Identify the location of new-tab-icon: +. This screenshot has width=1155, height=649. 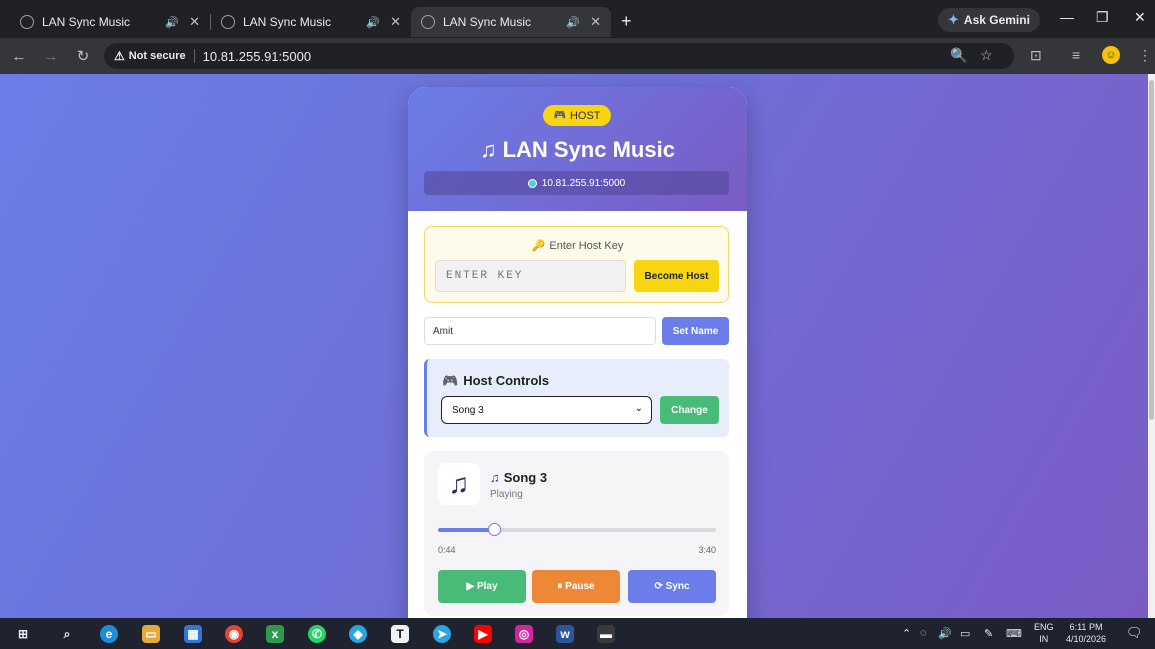
(626, 21).